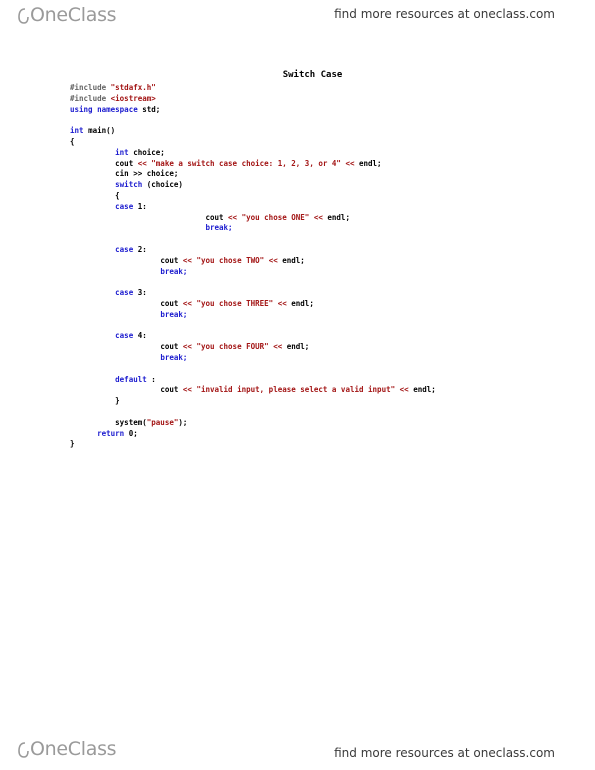  Describe the element at coordinates (277, 217) in the screenshot. I see `code-line: cout << "you chose ONE" << endl;` at that location.